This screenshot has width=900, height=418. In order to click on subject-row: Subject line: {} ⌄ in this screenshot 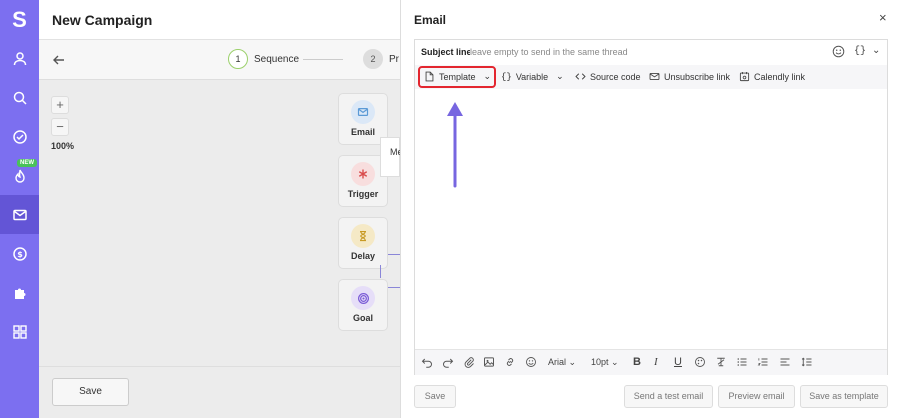, I will do `click(651, 52)`.